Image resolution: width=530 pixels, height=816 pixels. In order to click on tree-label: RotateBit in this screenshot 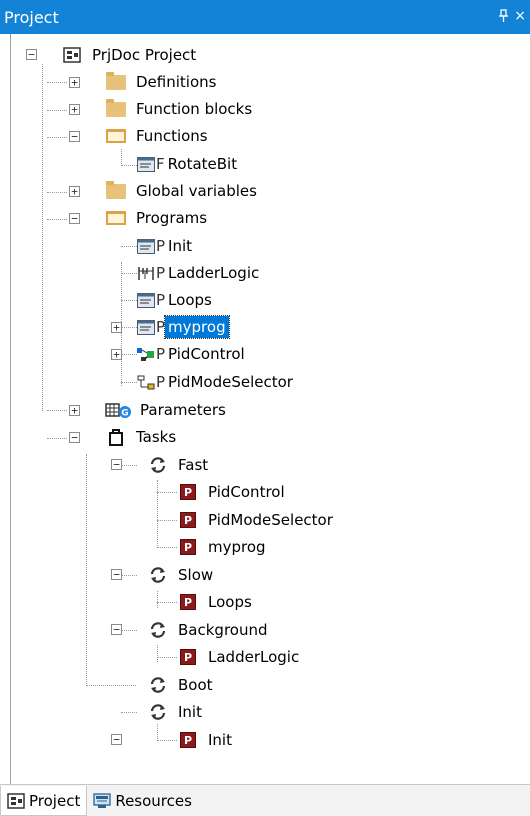, I will do `click(202, 164)`.